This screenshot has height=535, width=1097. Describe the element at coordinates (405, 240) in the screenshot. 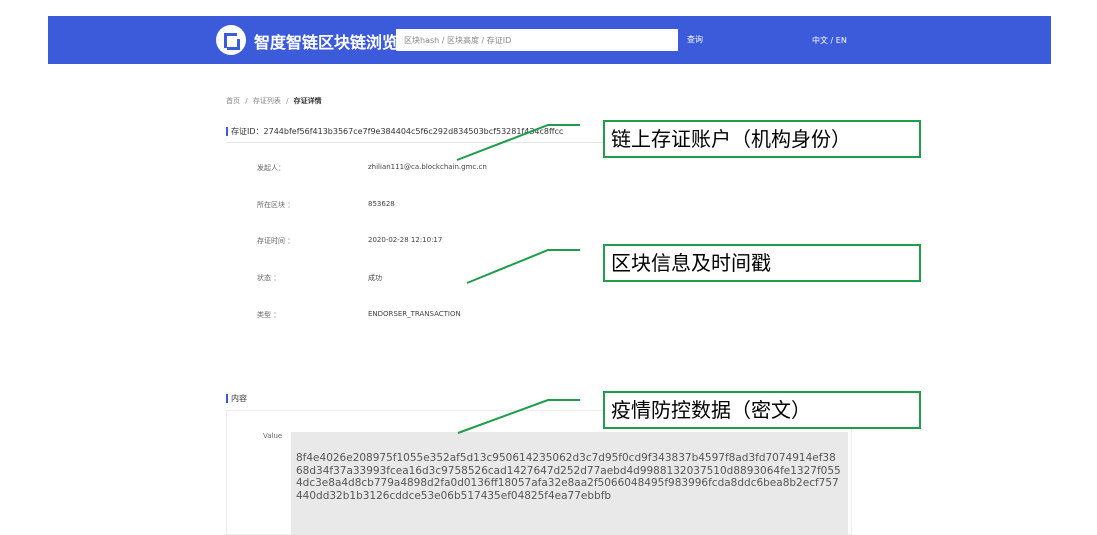

I see `timestamp-value: 2020-02-28 12:10:17` at that location.